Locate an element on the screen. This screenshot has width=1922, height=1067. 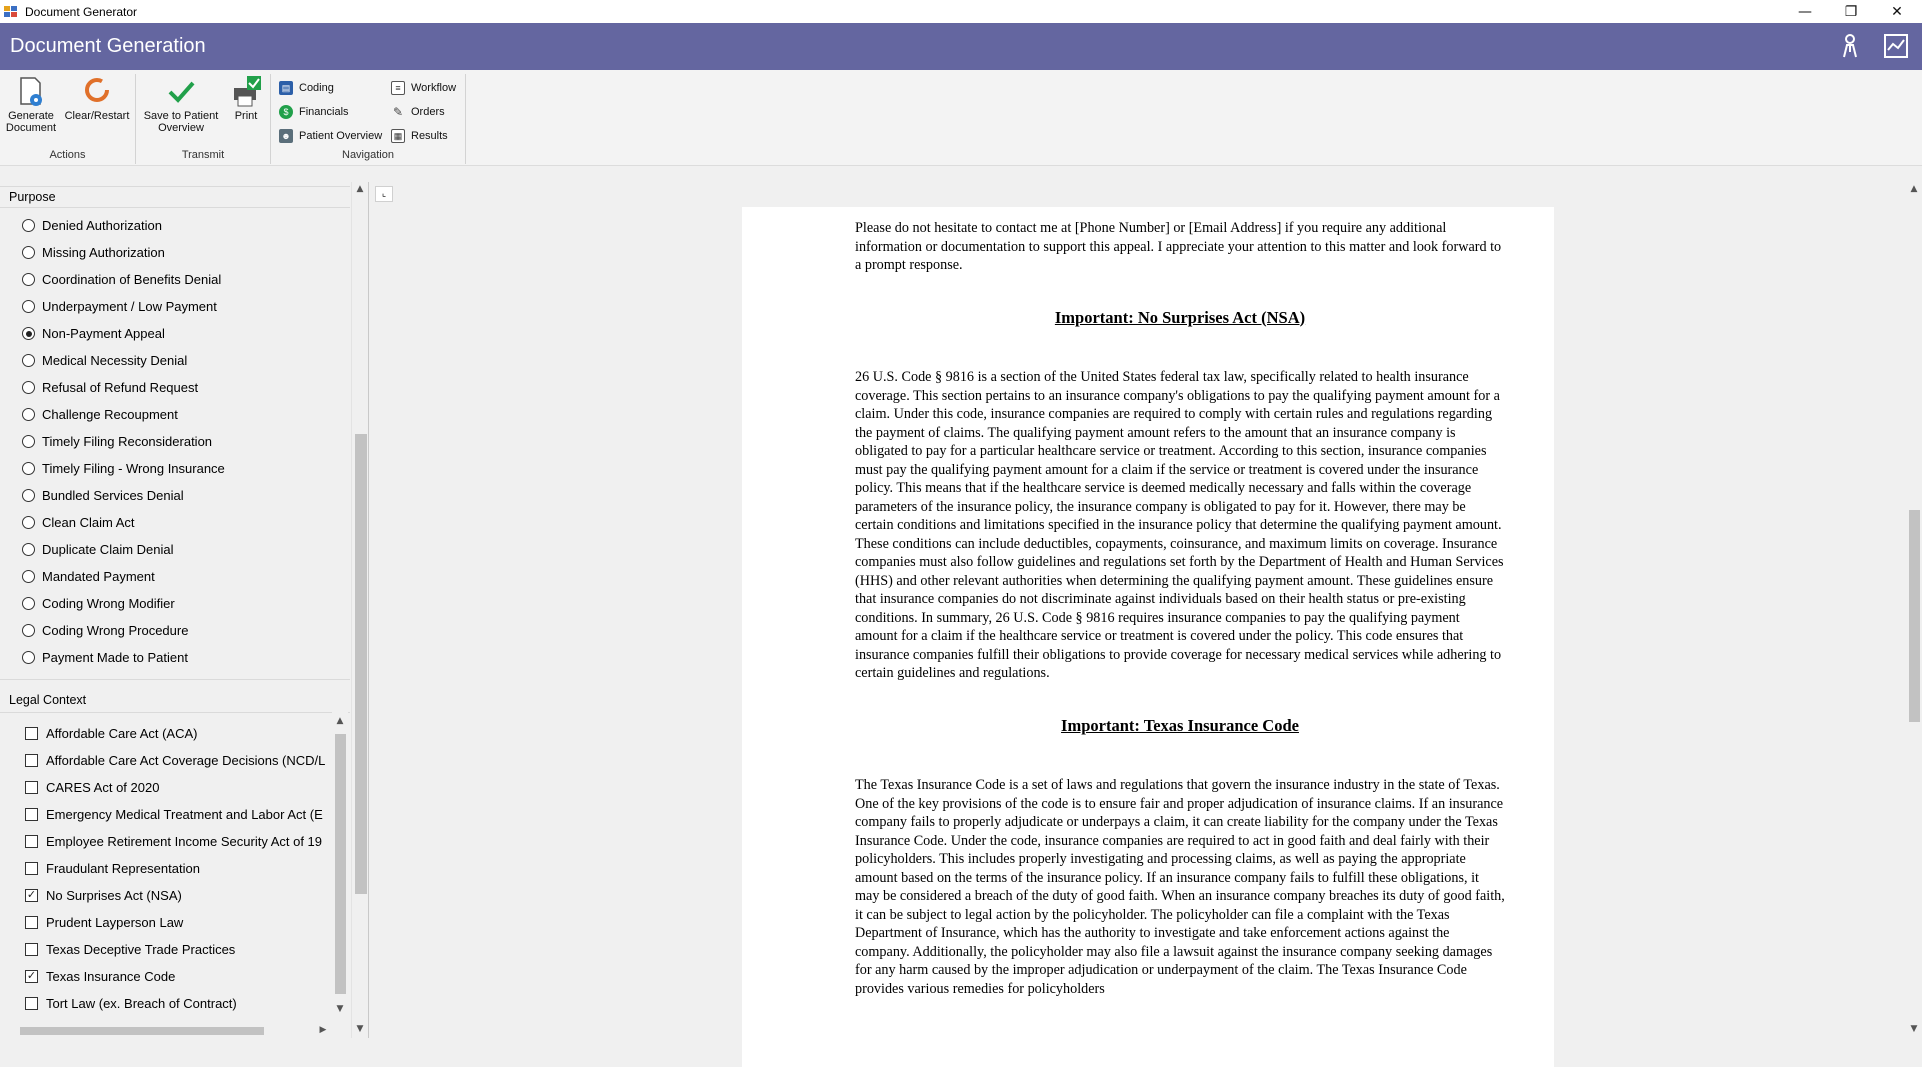
user-badge-icon is located at coordinates (1850, 46).